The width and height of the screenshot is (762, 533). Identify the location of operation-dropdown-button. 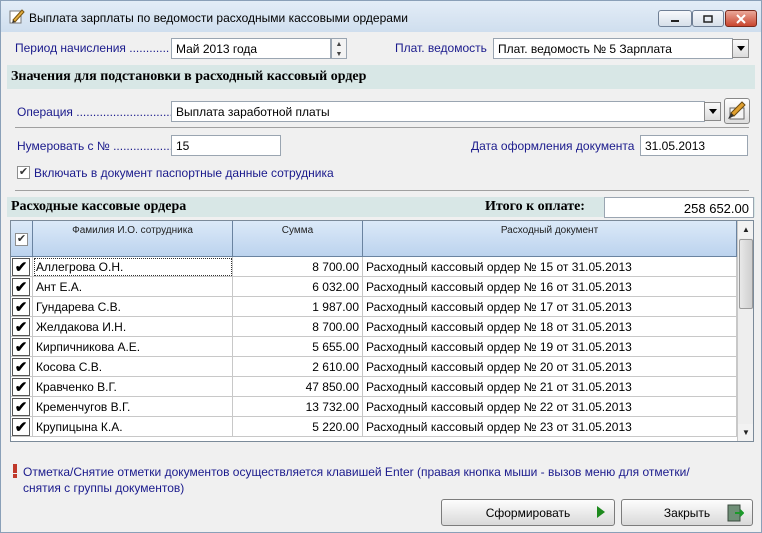
(712, 111).